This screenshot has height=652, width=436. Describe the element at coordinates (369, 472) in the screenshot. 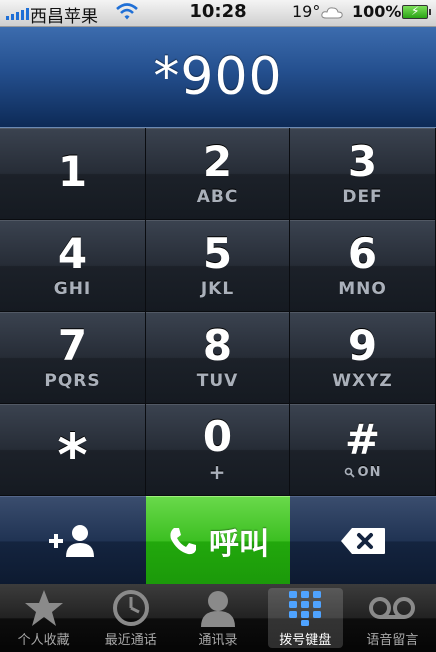

I see `key-letters: ON` at that location.